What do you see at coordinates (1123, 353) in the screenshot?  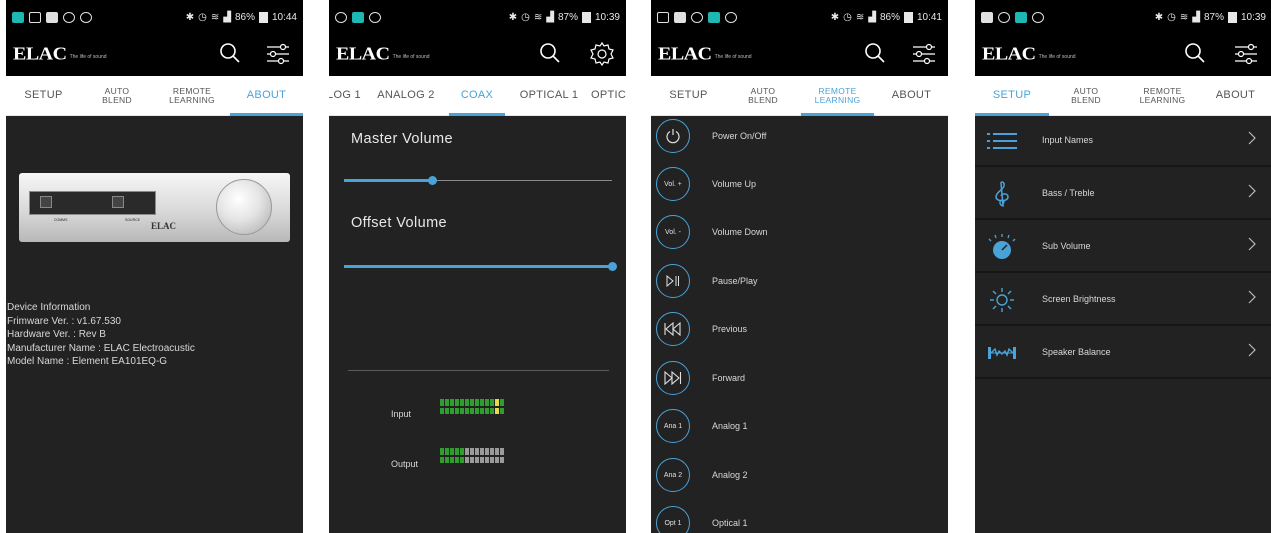 I see `setting-speaker-balance: Speaker Balance` at bounding box center [1123, 353].